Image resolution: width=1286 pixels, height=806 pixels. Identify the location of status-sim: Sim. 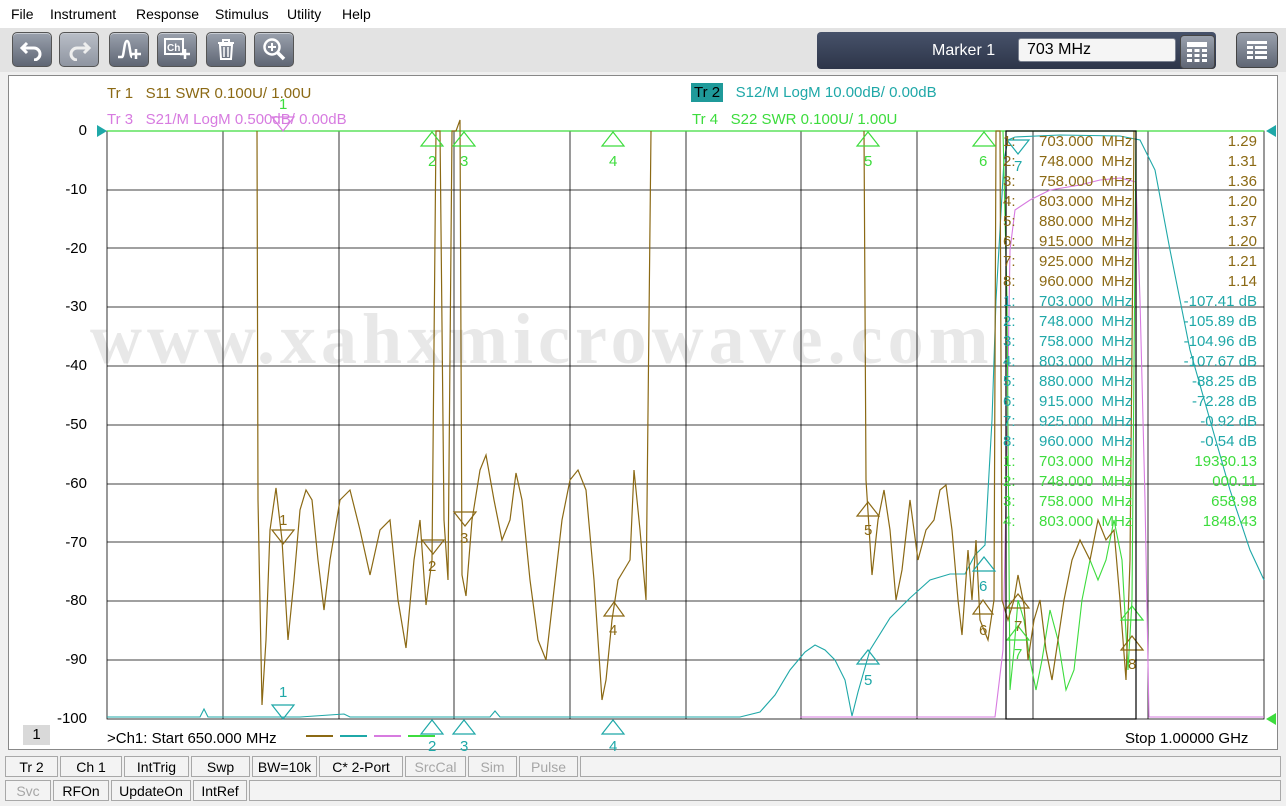
(492, 766).